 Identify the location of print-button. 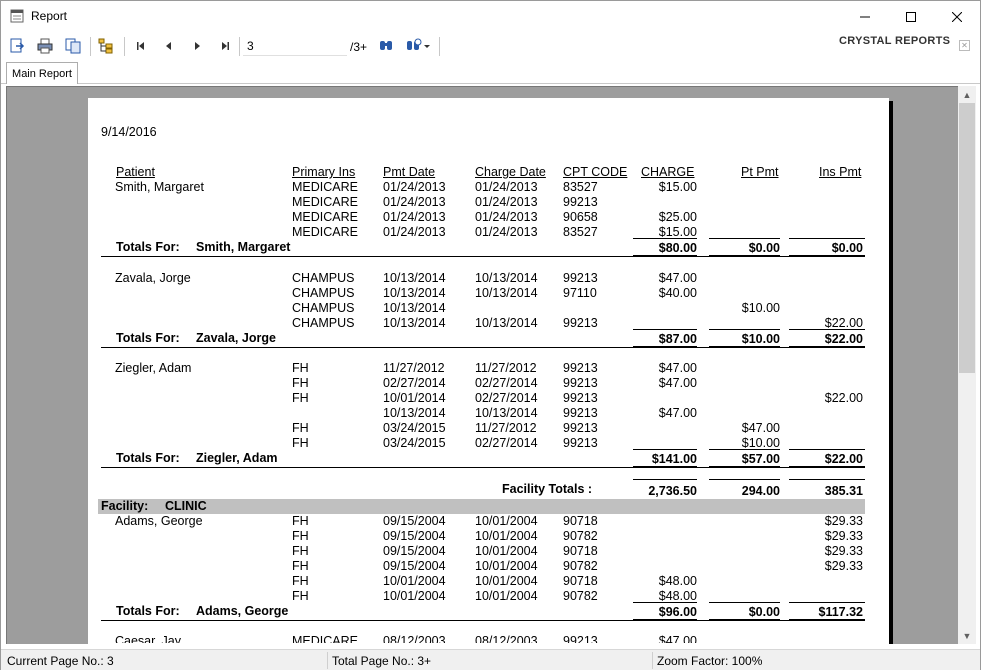
(45, 46).